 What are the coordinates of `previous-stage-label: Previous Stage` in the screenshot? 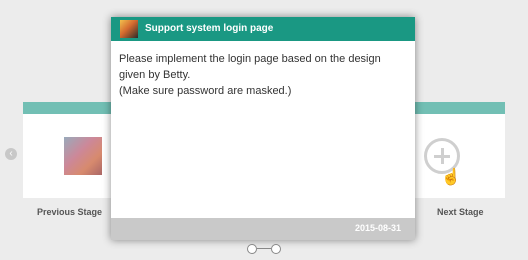 It's located at (70, 212).